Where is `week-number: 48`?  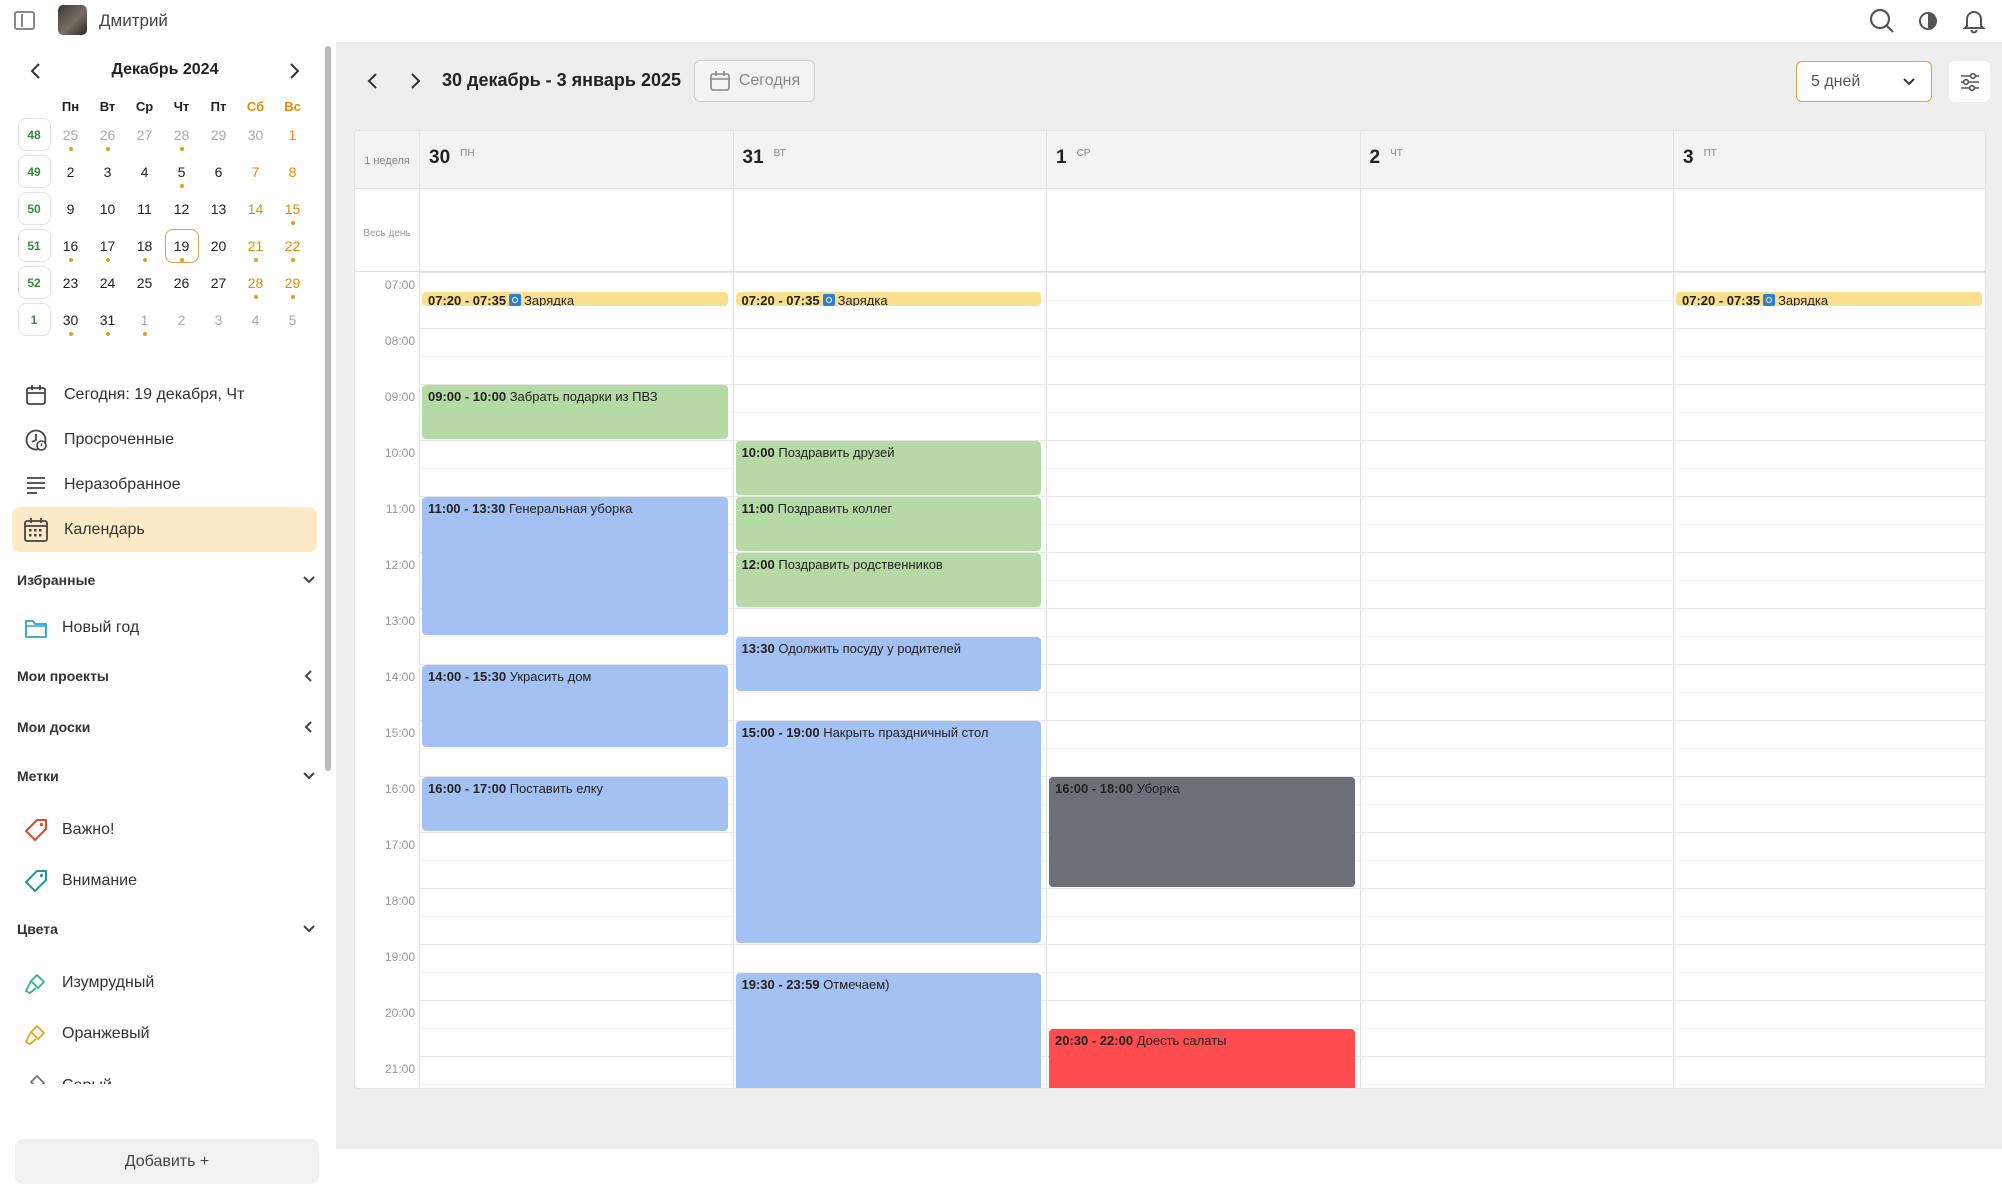 week-number: 48 is located at coordinates (34, 135).